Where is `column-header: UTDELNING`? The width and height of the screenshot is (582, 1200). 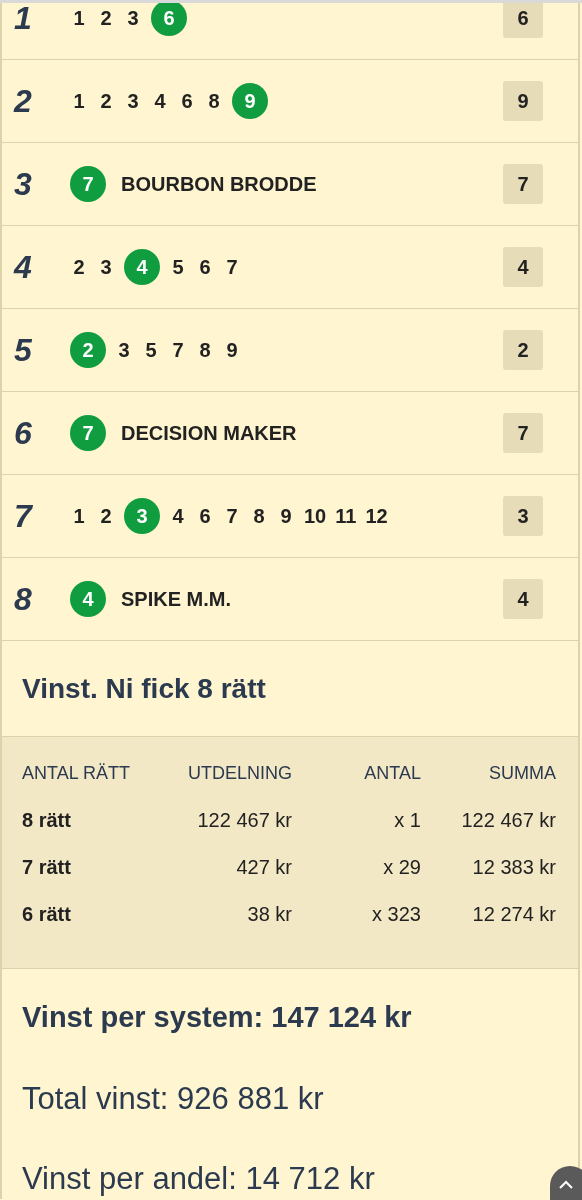 column-header: UTDELNING is located at coordinates (239, 774).